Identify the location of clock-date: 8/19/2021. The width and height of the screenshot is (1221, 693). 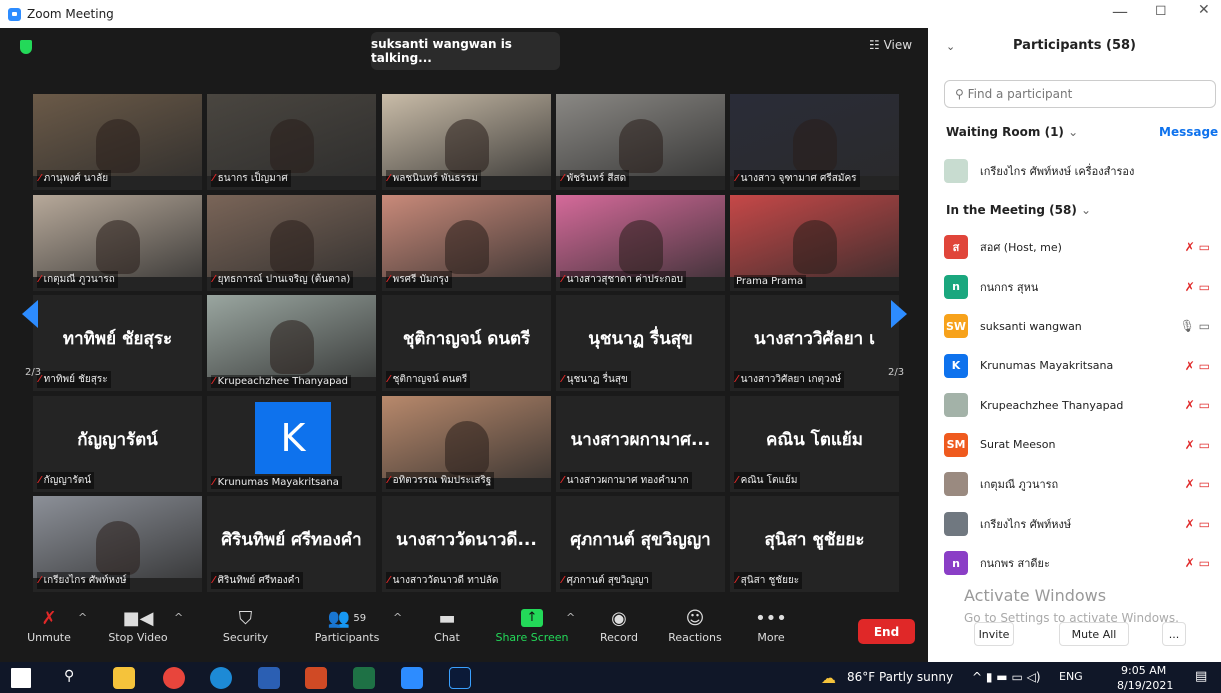
(1145, 685).